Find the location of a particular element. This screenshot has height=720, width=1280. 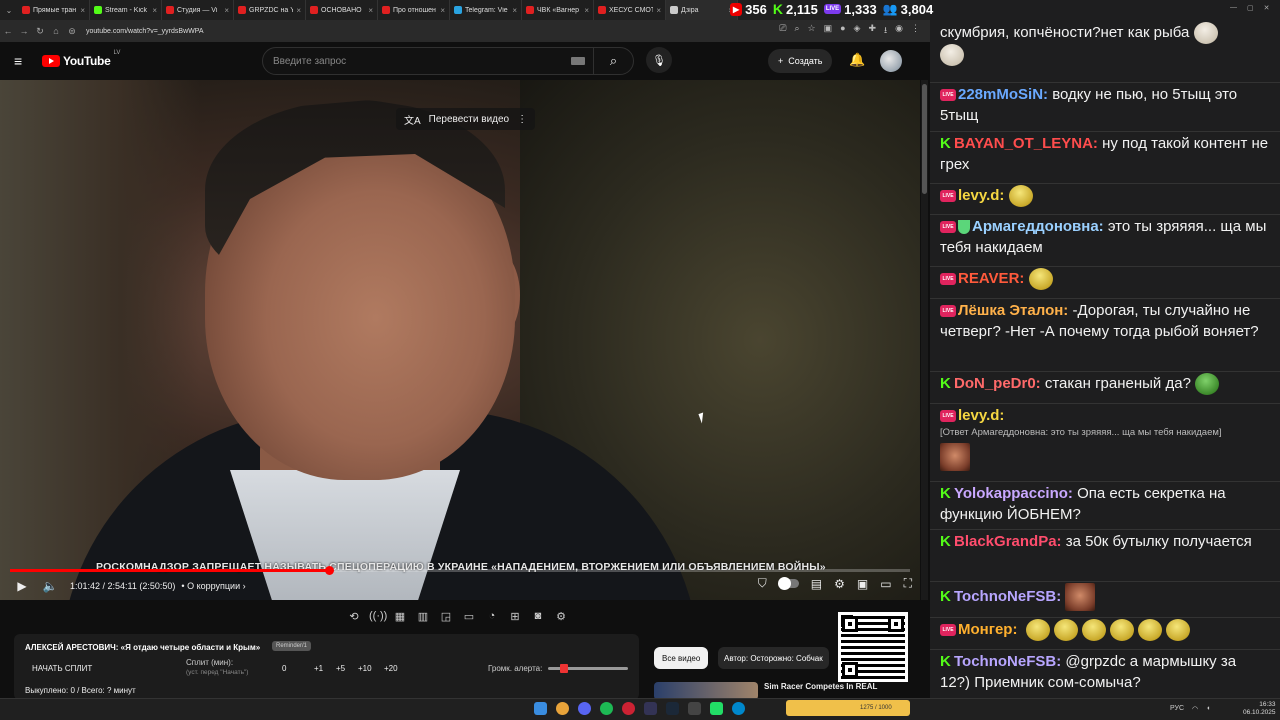

wifi-icon: ◠ is located at coordinates (1195, 709).